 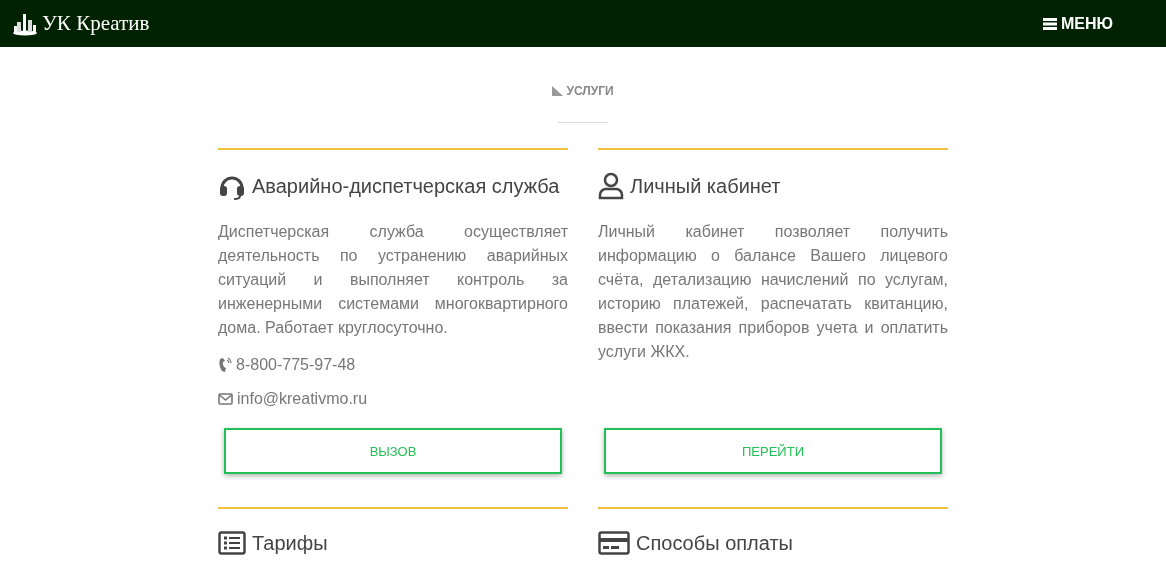 I want to click on menu-button: МЕНЮ, so click(x=1077, y=23).